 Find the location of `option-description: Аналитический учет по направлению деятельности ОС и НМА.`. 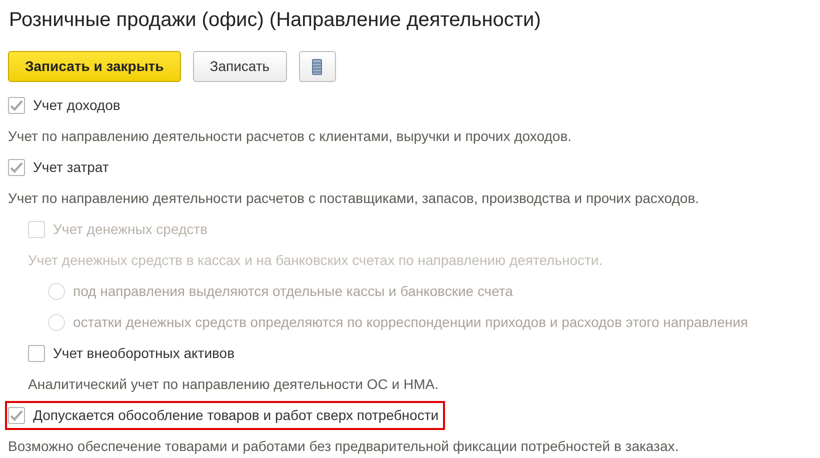

option-description: Аналитический учет по направлению деятельности ОС и НМА. is located at coordinates (233, 384).